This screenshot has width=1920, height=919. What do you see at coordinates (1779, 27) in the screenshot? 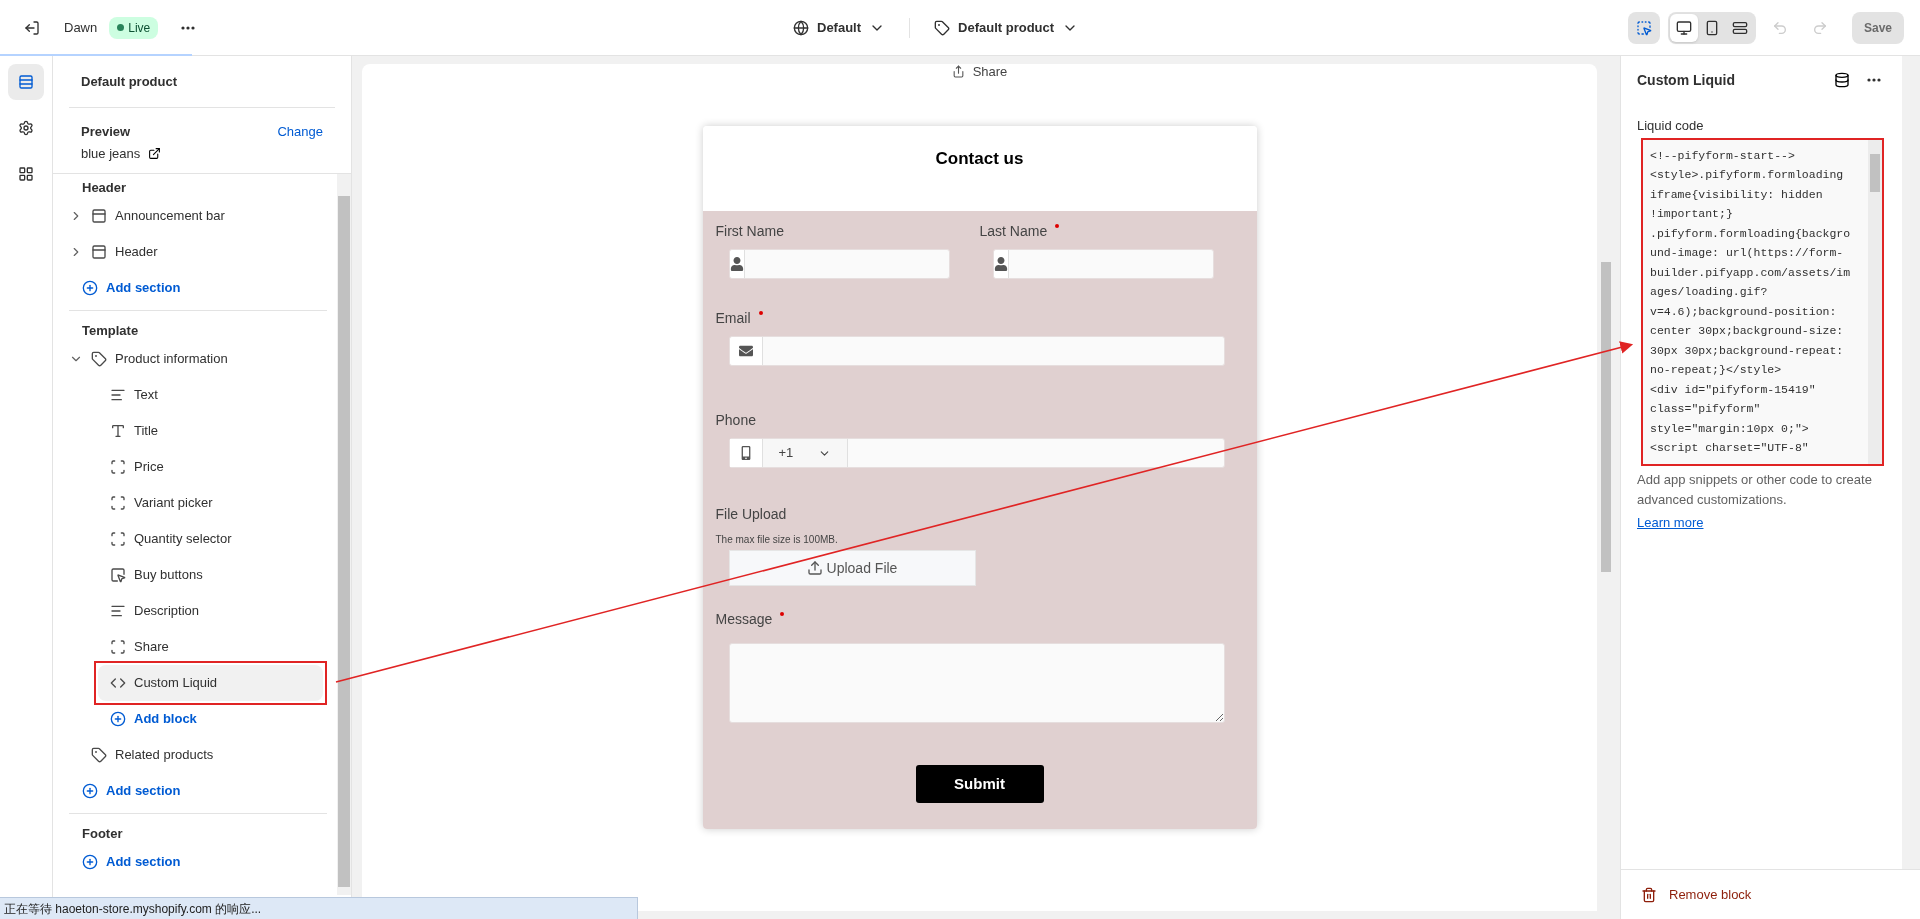
I see `undo-icon` at bounding box center [1779, 27].